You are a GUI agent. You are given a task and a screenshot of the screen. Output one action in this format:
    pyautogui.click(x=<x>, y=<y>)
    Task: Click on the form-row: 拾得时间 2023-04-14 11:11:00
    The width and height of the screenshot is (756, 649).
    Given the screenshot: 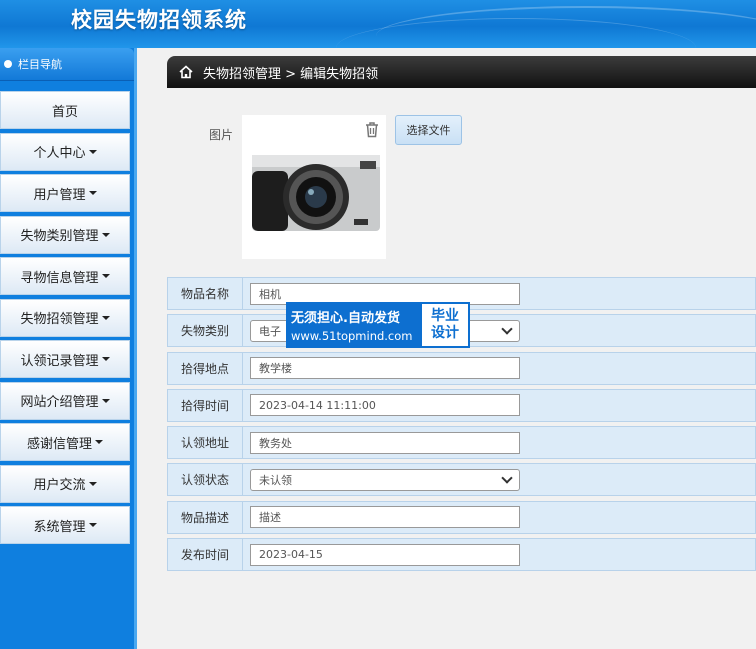 What is the action you would take?
    pyautogui.click(x=461, y=405)
    